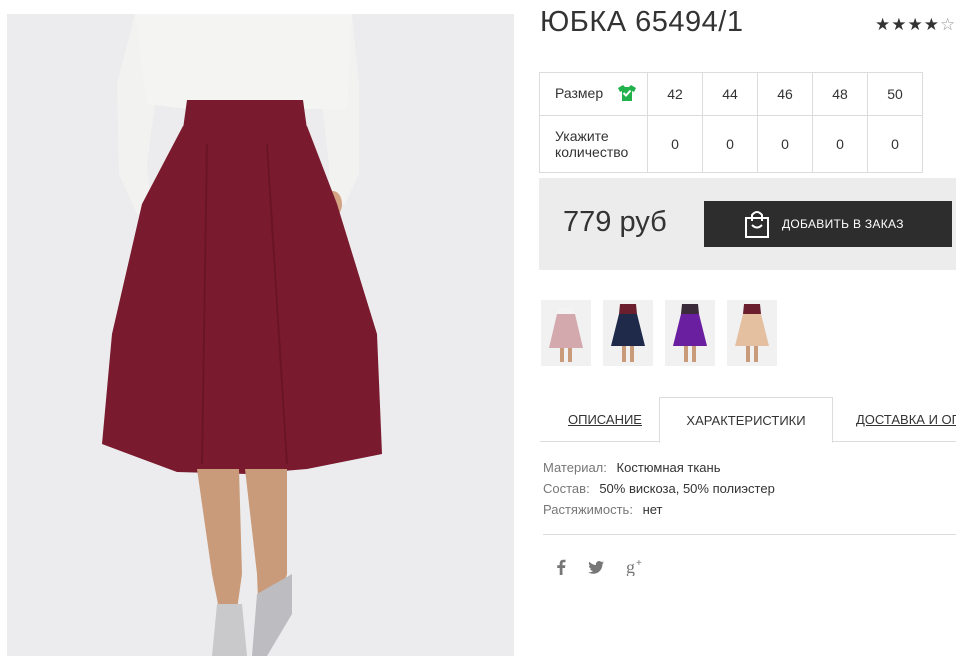 The image size is (956, 656). What do you see at coordinates (668, 467) in the screenshot?
I see `spec-value: Костюмная ткань` at bounding box center [668, 467].